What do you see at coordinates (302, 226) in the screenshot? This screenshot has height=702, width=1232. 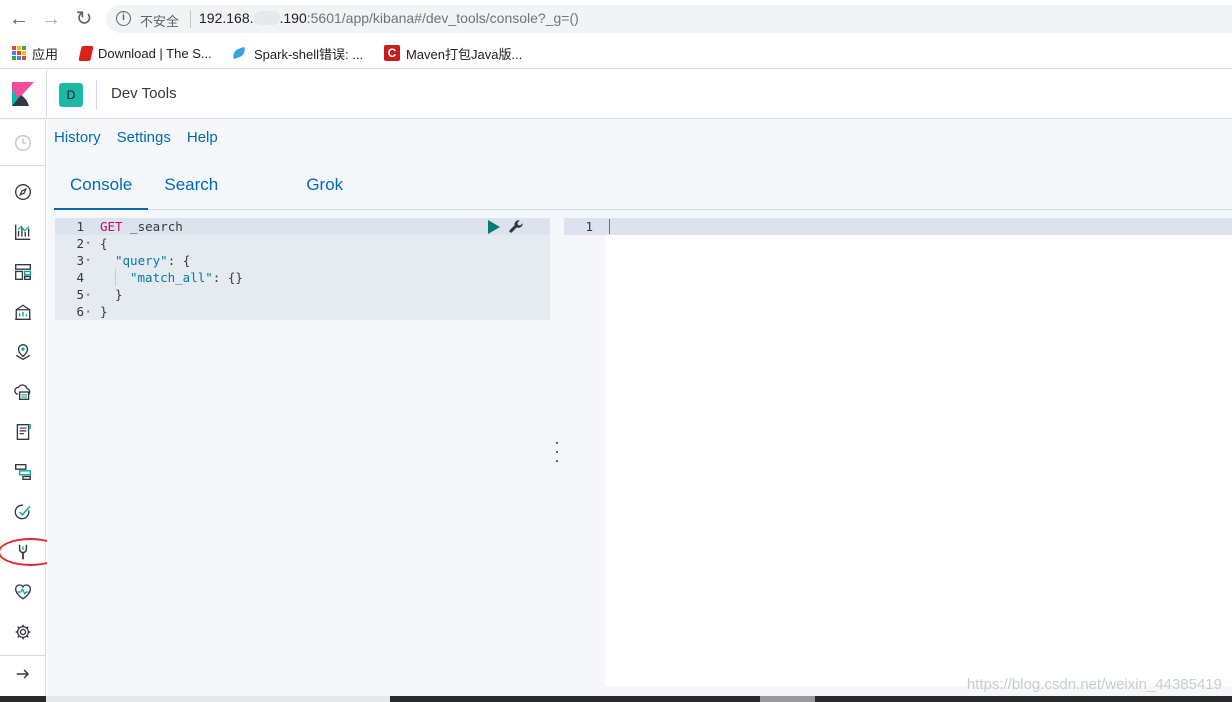 I see `code-line: 1 GET _search` at bounding box center [302, 226].